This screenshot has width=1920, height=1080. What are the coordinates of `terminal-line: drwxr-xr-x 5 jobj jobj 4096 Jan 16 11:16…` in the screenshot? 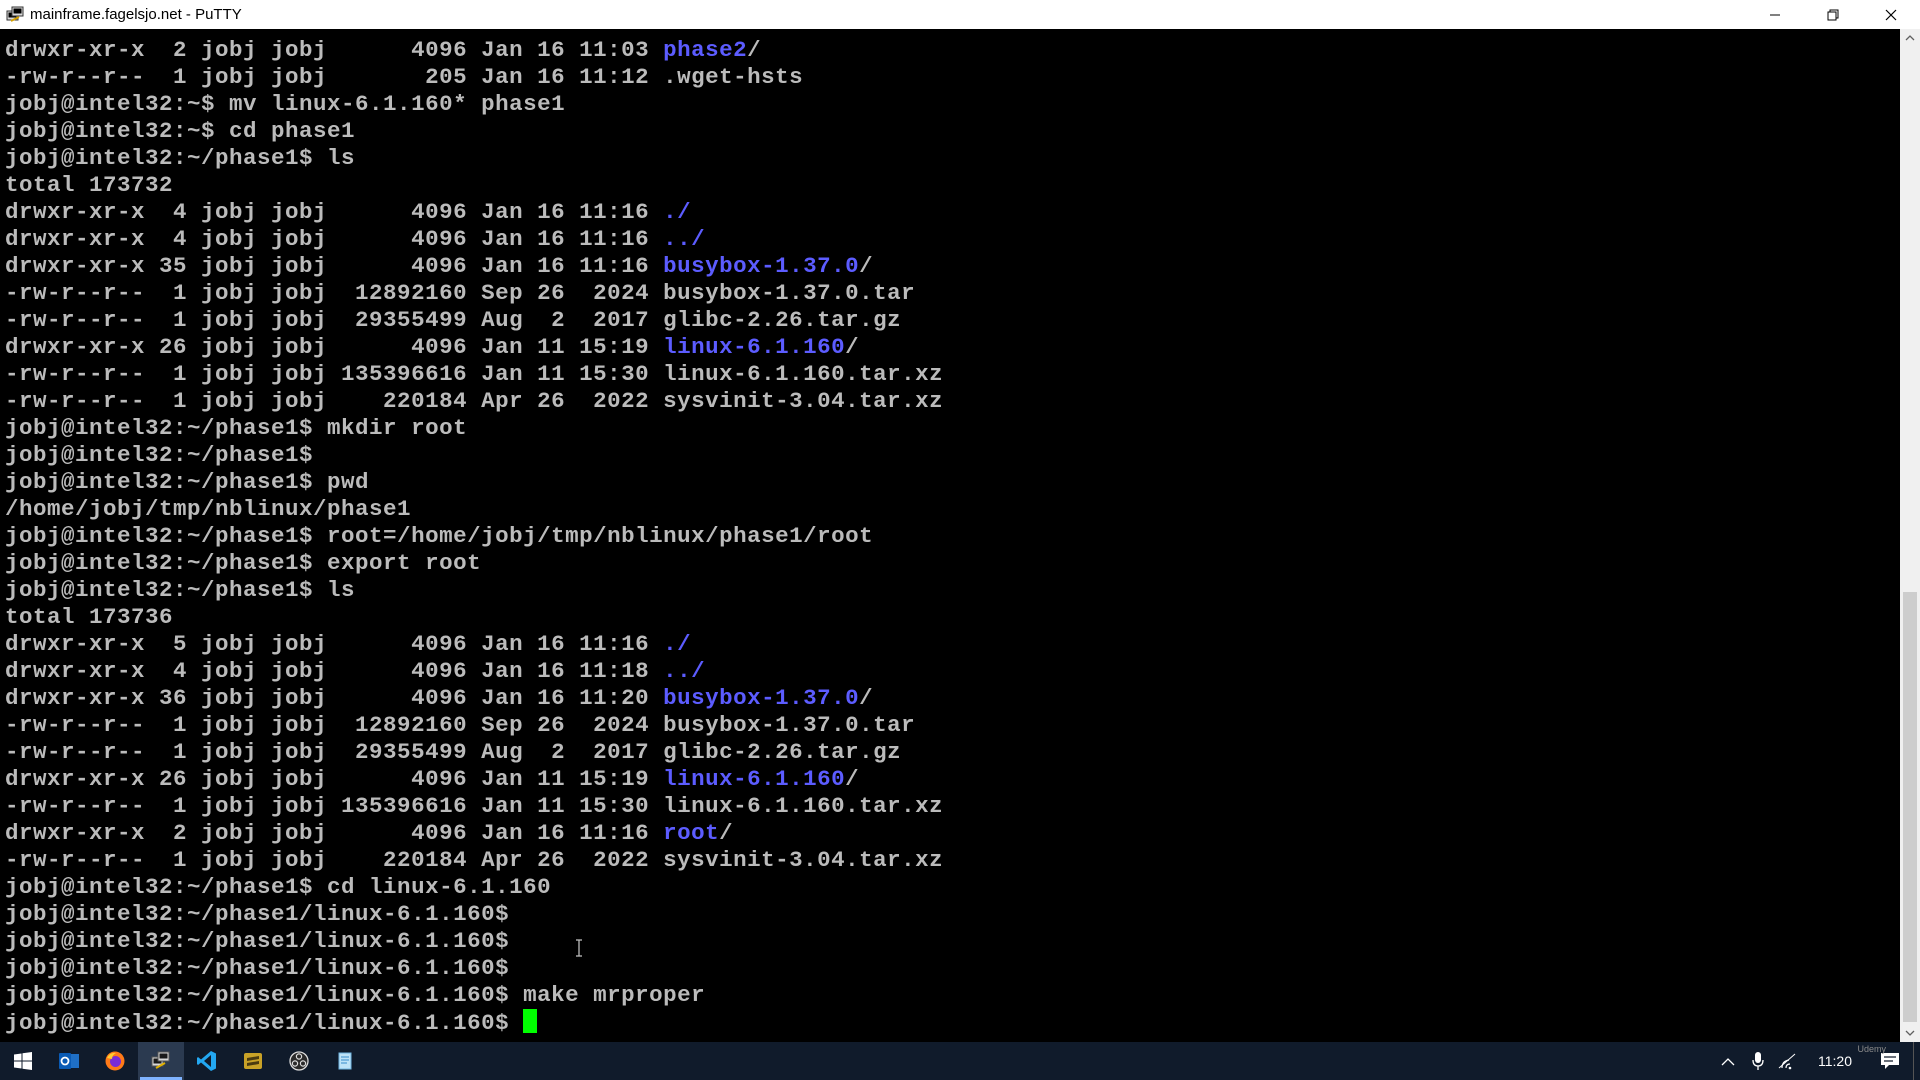 It's located at (474, 644).